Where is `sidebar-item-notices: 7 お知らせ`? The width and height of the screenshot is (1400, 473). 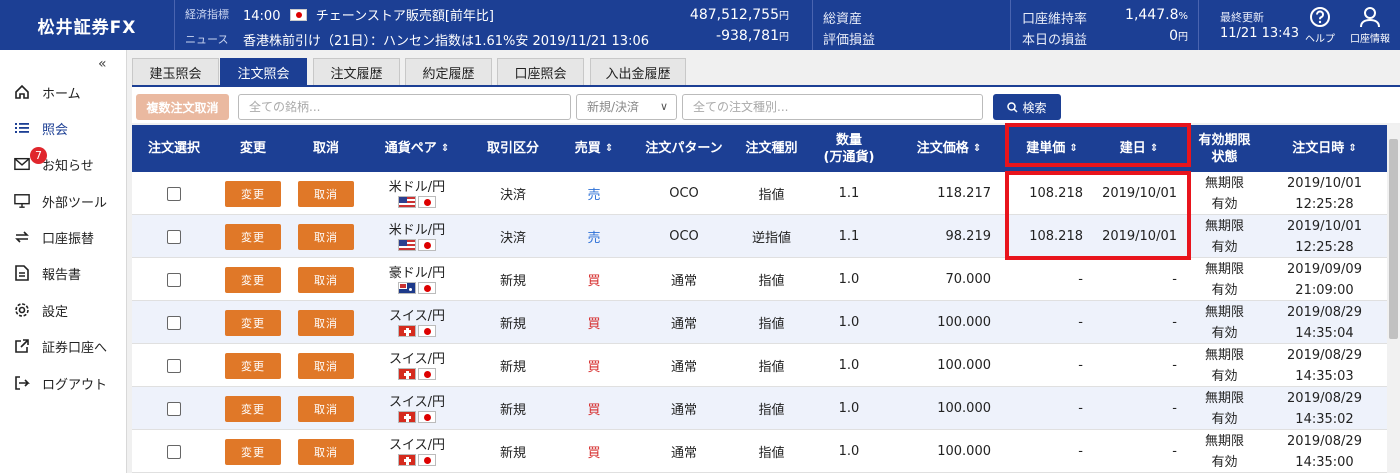
sidebar-item-notices: 7 お知らせ is located at coordinates (63, 163).